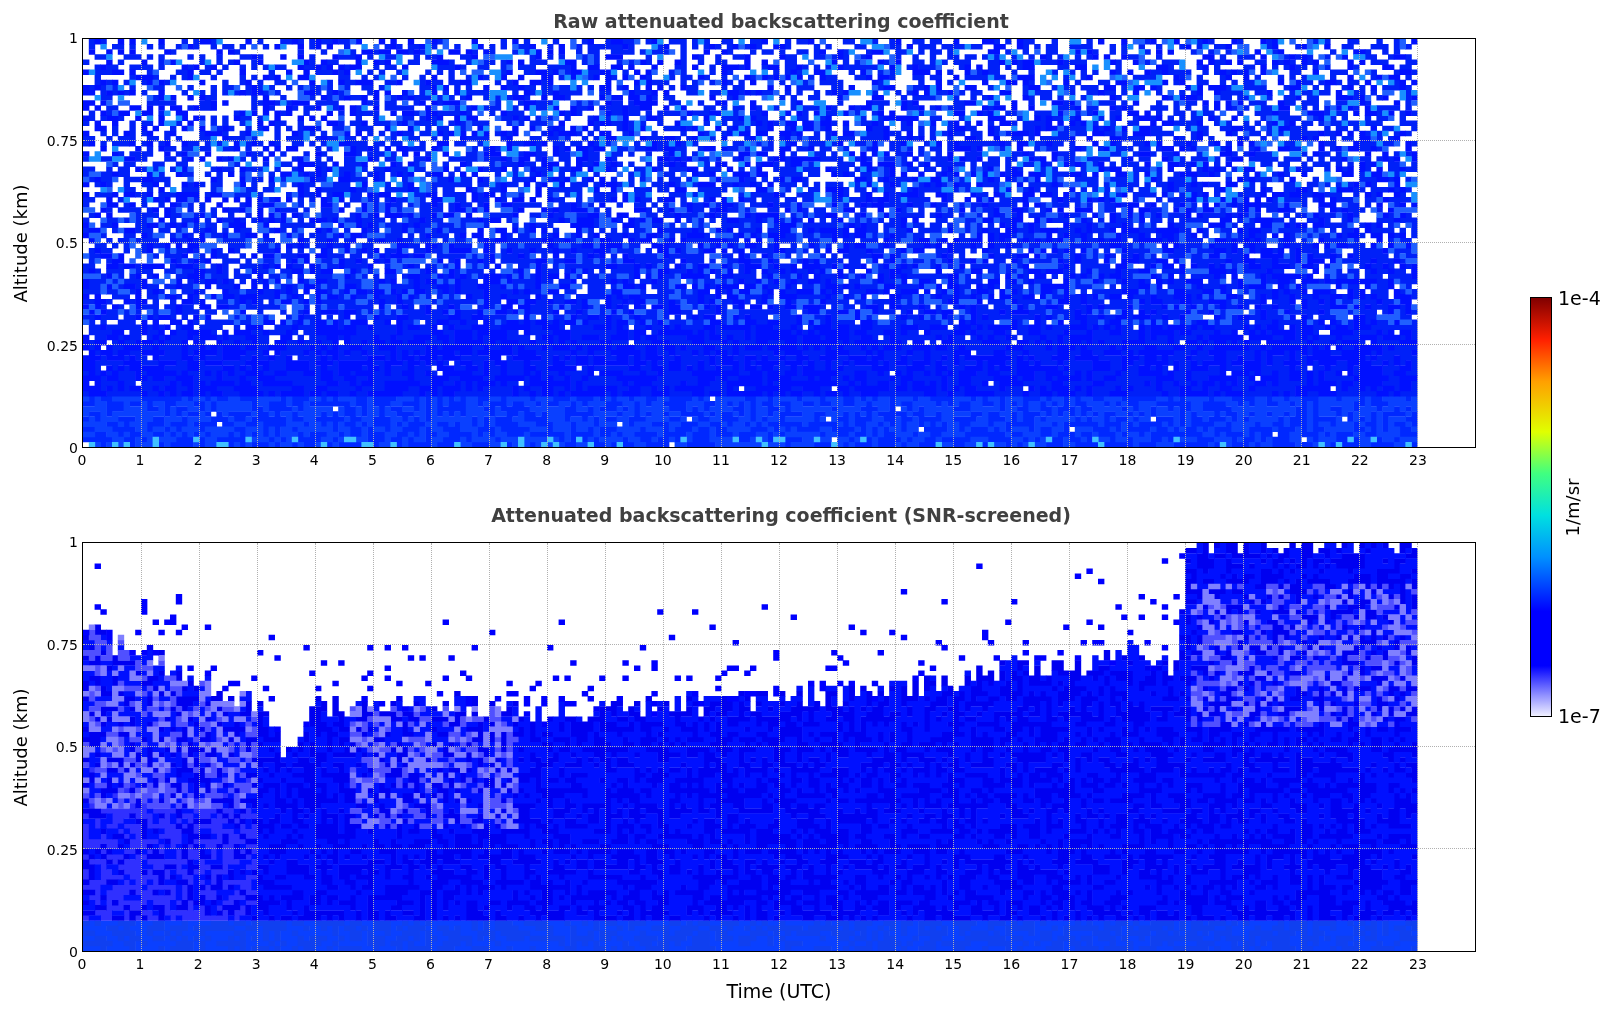 This screenshot has height=1020, width=1621. I want to click on colorbar-label: 1/m/sr, so click(1573, 507).